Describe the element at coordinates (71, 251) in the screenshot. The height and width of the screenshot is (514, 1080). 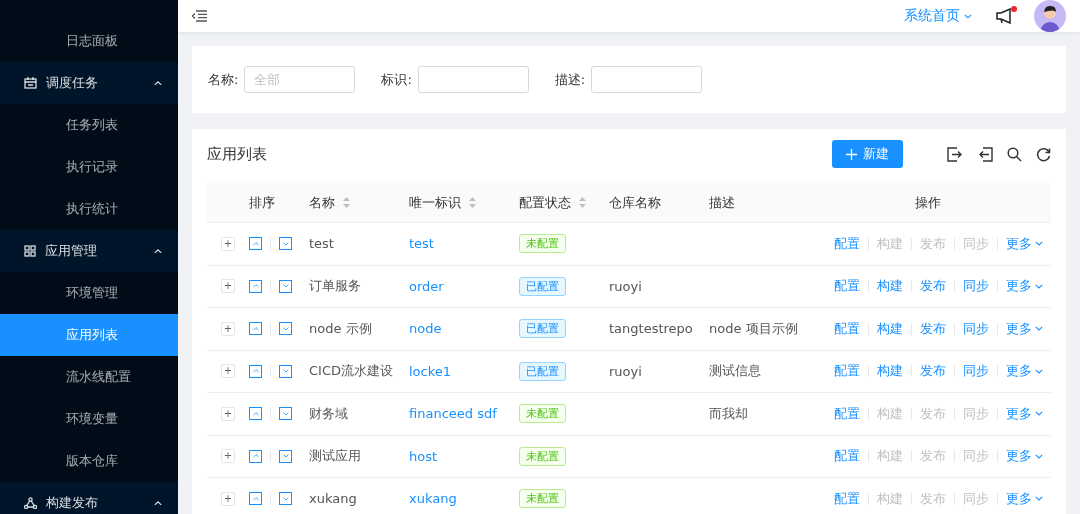
I see `sidebar-group-label: 应用管理` at that location.